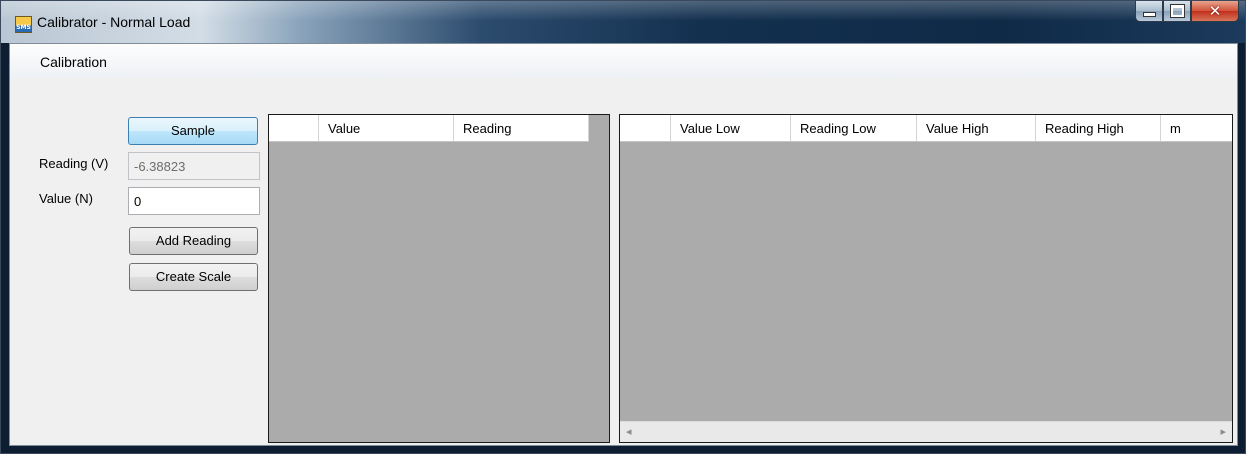  What do you see at coordinates (294, 128) in the screenshot?
I see `readings-grid-corner` at bounding box center [294, 128].